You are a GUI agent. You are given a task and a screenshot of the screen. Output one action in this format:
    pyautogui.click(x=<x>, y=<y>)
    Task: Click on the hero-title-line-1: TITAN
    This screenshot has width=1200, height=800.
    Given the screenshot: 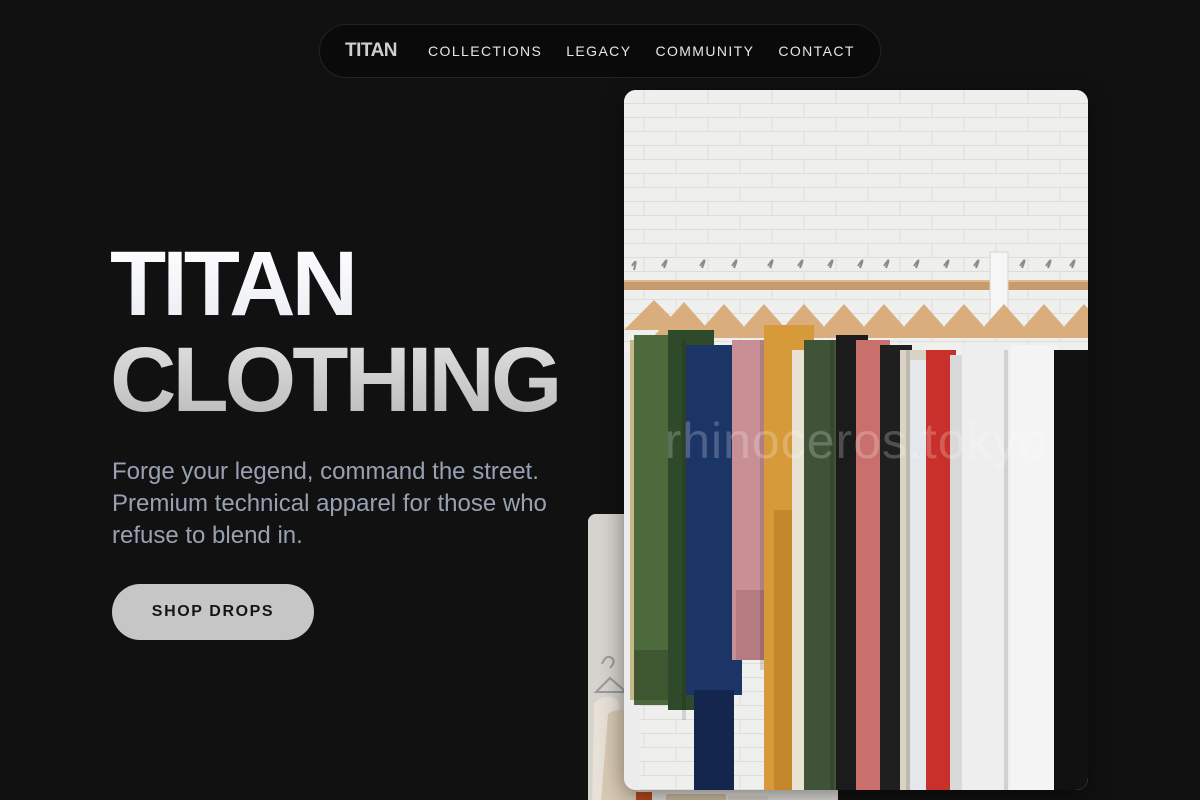 What is the action you would take?
    pyautogui.click(x=334, y=284)
    